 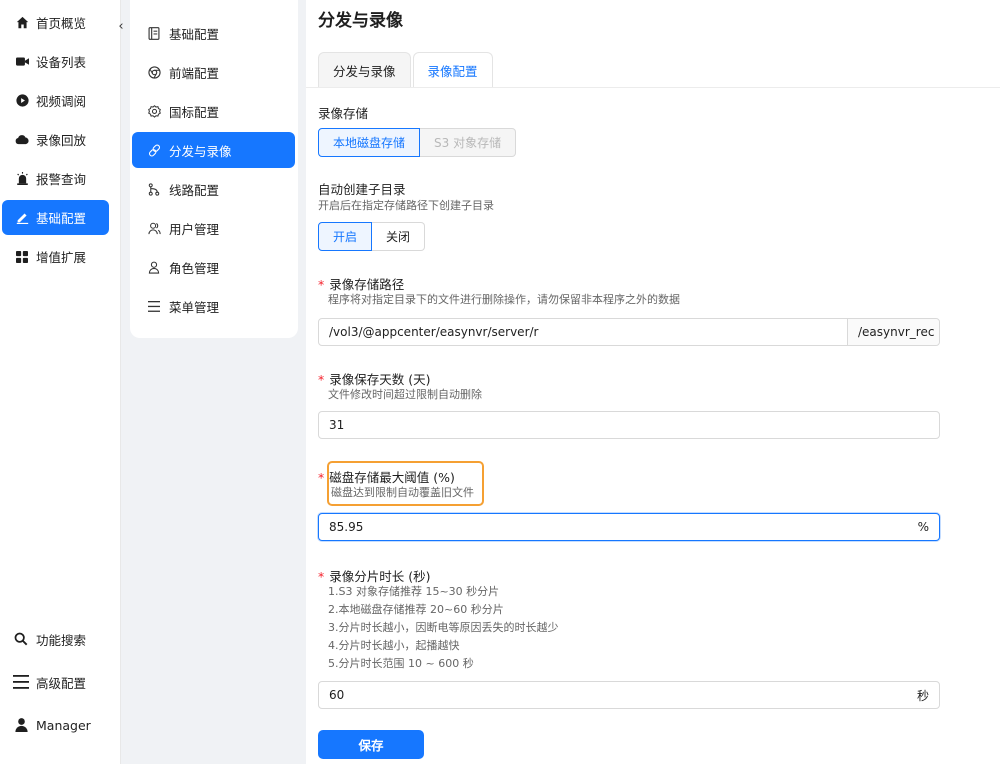 What do you see at coordinates (194, 190) in the screenshot?
I see `submenu-item-label: 线路配置` at bounding box center [194, 190].